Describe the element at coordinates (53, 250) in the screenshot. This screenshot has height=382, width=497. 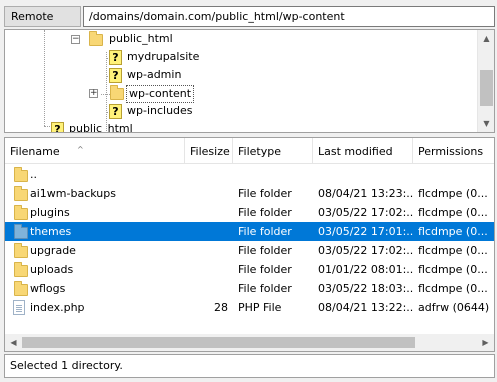
I see `file-name: upgrade` at that location.